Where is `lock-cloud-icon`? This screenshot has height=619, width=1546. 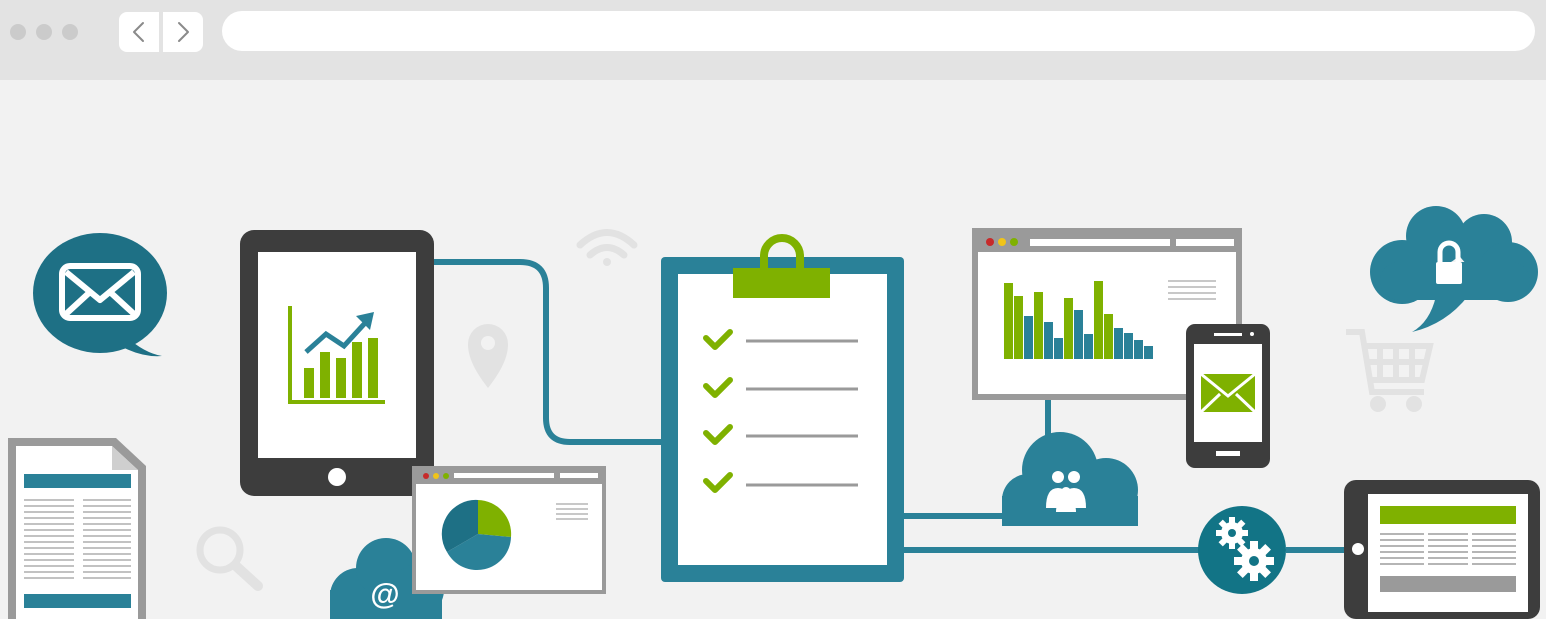
lock-cloud-icon is located at coordinates (1454, 269).